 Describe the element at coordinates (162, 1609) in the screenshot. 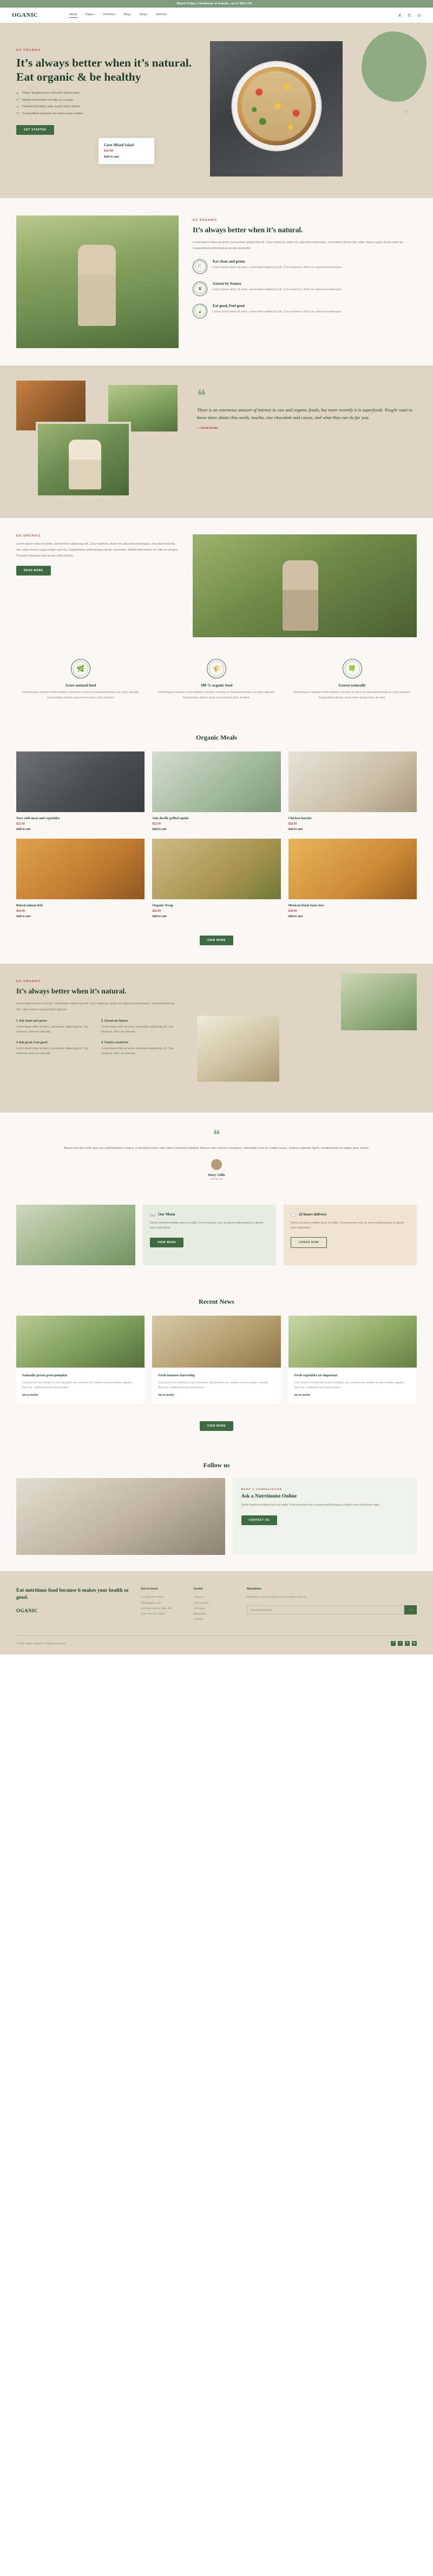

I see `footer-link: 123 Main Street, Suite 400` at that location.